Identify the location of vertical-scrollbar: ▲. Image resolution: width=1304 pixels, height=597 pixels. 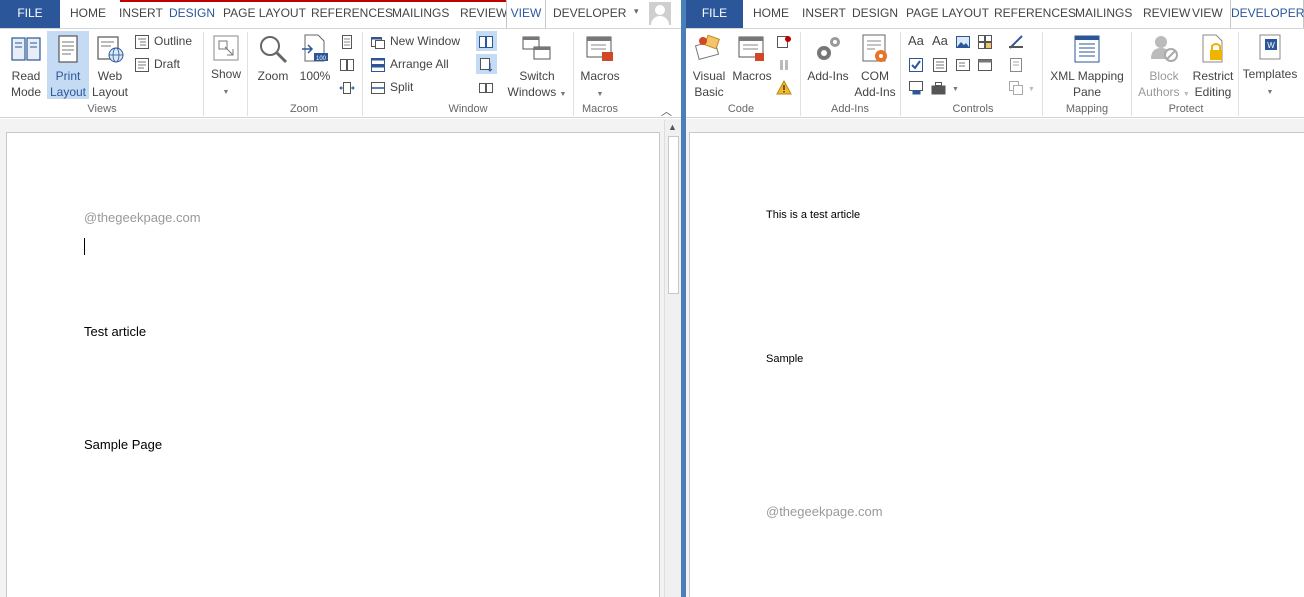
(672, 358).